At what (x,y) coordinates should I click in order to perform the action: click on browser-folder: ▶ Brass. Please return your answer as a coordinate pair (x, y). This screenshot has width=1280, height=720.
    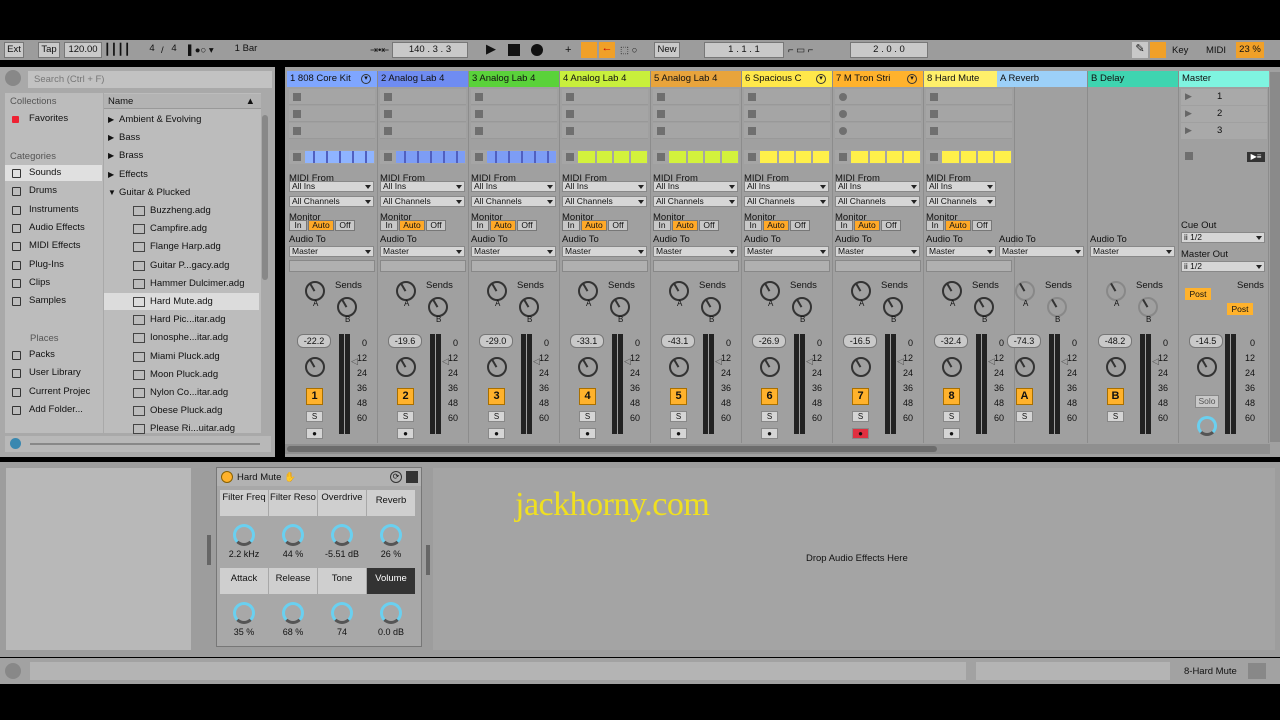
    Looking at the image, I should click on (181, 155).